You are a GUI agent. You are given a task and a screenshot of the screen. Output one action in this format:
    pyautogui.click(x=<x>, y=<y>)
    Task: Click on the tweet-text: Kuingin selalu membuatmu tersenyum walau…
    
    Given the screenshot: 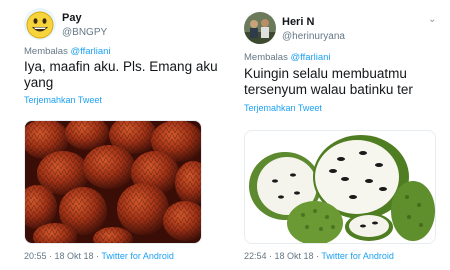 What is the action you would take?
    pyautogui.click(x=328, y=82)
    